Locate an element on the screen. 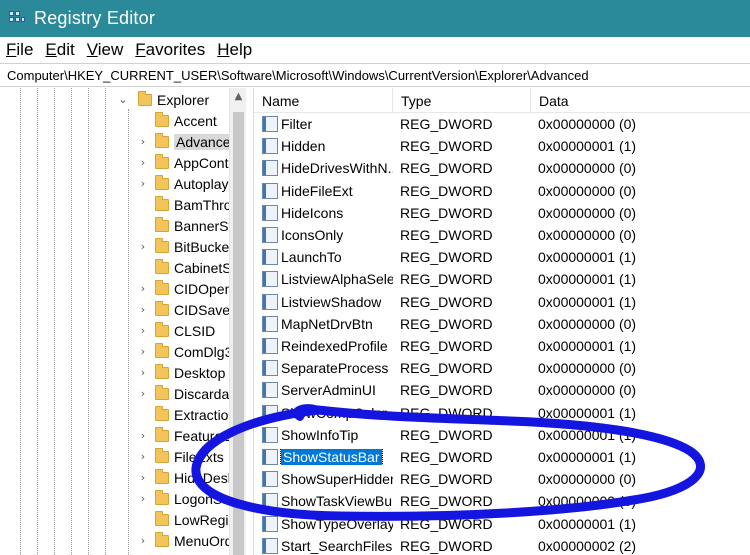 Image resolution: width=750 pixels, height=555 pixels. value-name-cell: ReindexedProfile is located at coordinates (327, 346).